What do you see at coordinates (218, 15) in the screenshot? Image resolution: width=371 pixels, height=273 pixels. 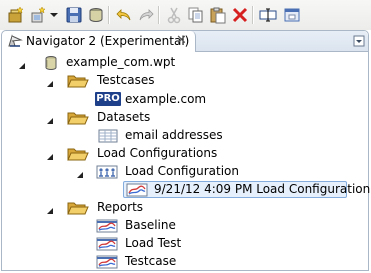 I see `paste-icon` at bounding box center [218, 15].